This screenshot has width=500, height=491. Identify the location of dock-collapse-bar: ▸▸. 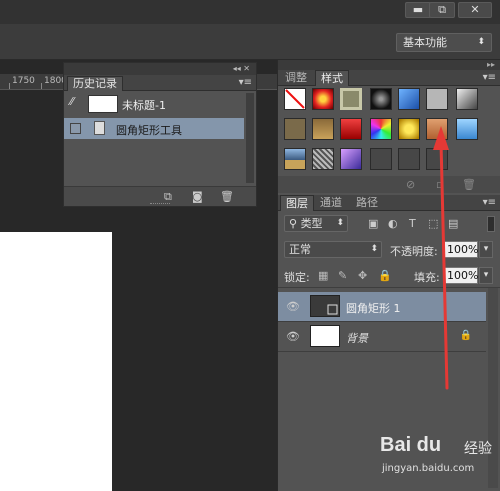
(389, 65).